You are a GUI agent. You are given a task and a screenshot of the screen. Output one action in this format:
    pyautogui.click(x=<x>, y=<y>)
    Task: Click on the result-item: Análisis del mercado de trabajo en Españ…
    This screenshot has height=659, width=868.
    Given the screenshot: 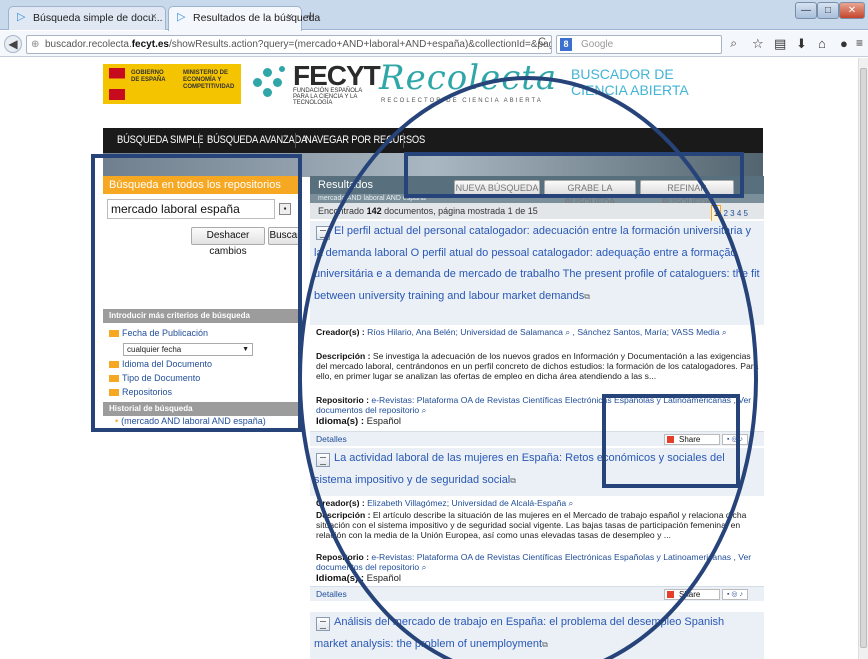 What is the action you would take?
    pyautogui.click(x=537, y=635)
    